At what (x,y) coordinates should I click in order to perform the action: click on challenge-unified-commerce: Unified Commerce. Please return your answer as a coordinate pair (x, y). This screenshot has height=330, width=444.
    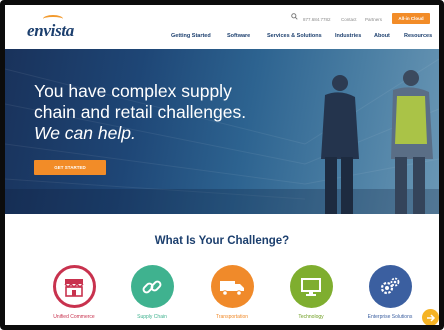
    Looking at the image, I should click on (74, 292).